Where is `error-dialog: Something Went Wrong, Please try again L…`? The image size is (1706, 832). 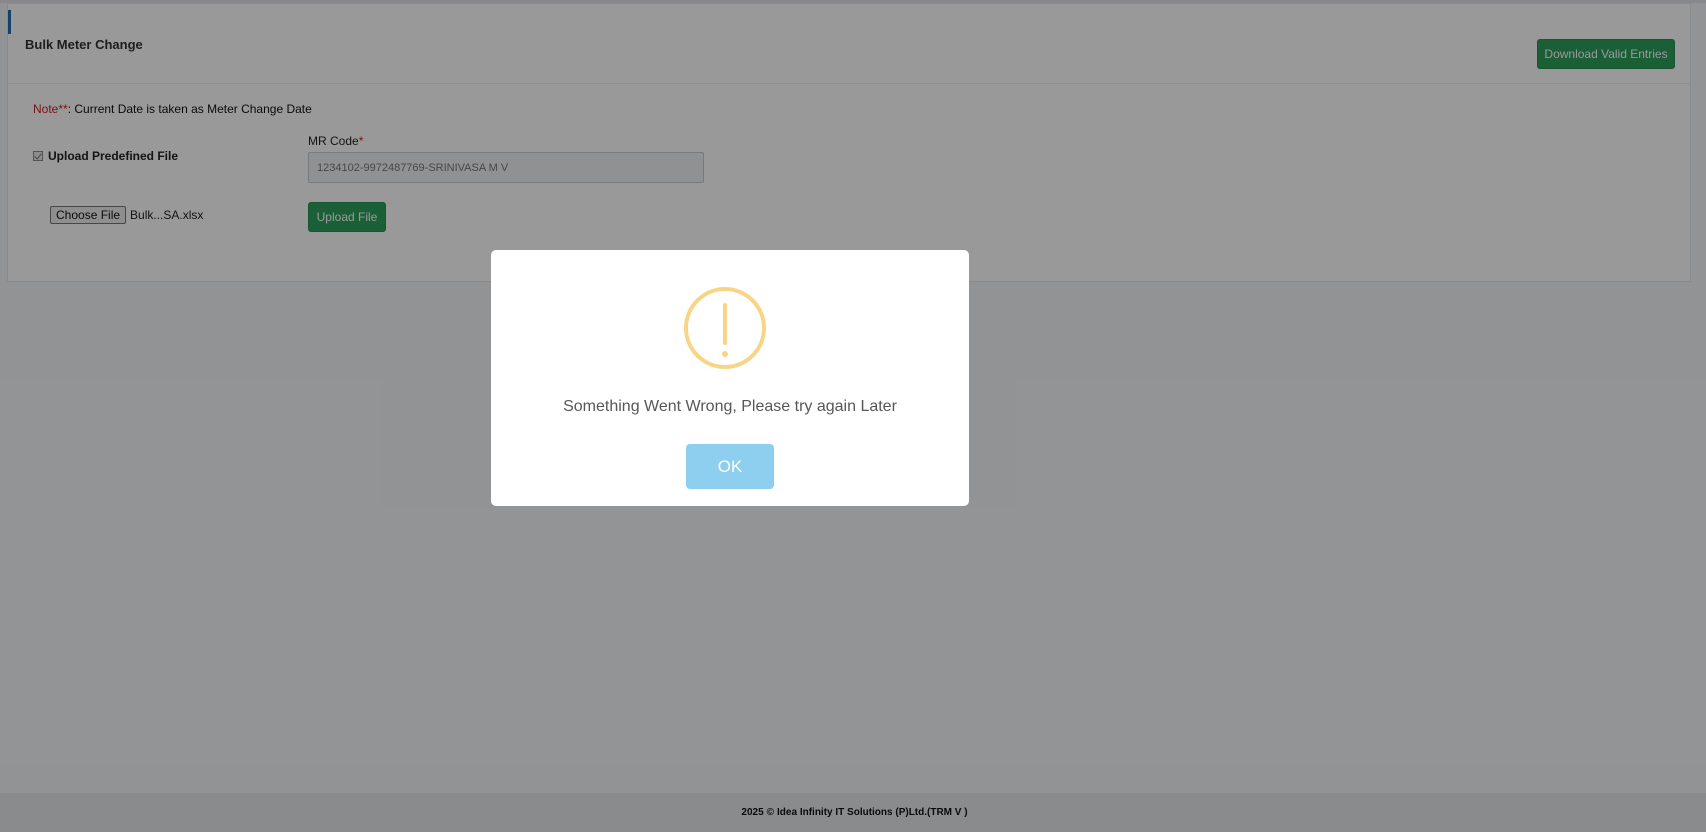 error-dialog: Something Went Wrong, Please try again L… is located at coordinates (730, 378).